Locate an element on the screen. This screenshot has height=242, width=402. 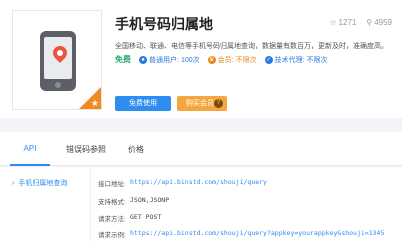
product-stats: ☆ 1271 ⚲ 4959 is located at coordinates (360, 22).